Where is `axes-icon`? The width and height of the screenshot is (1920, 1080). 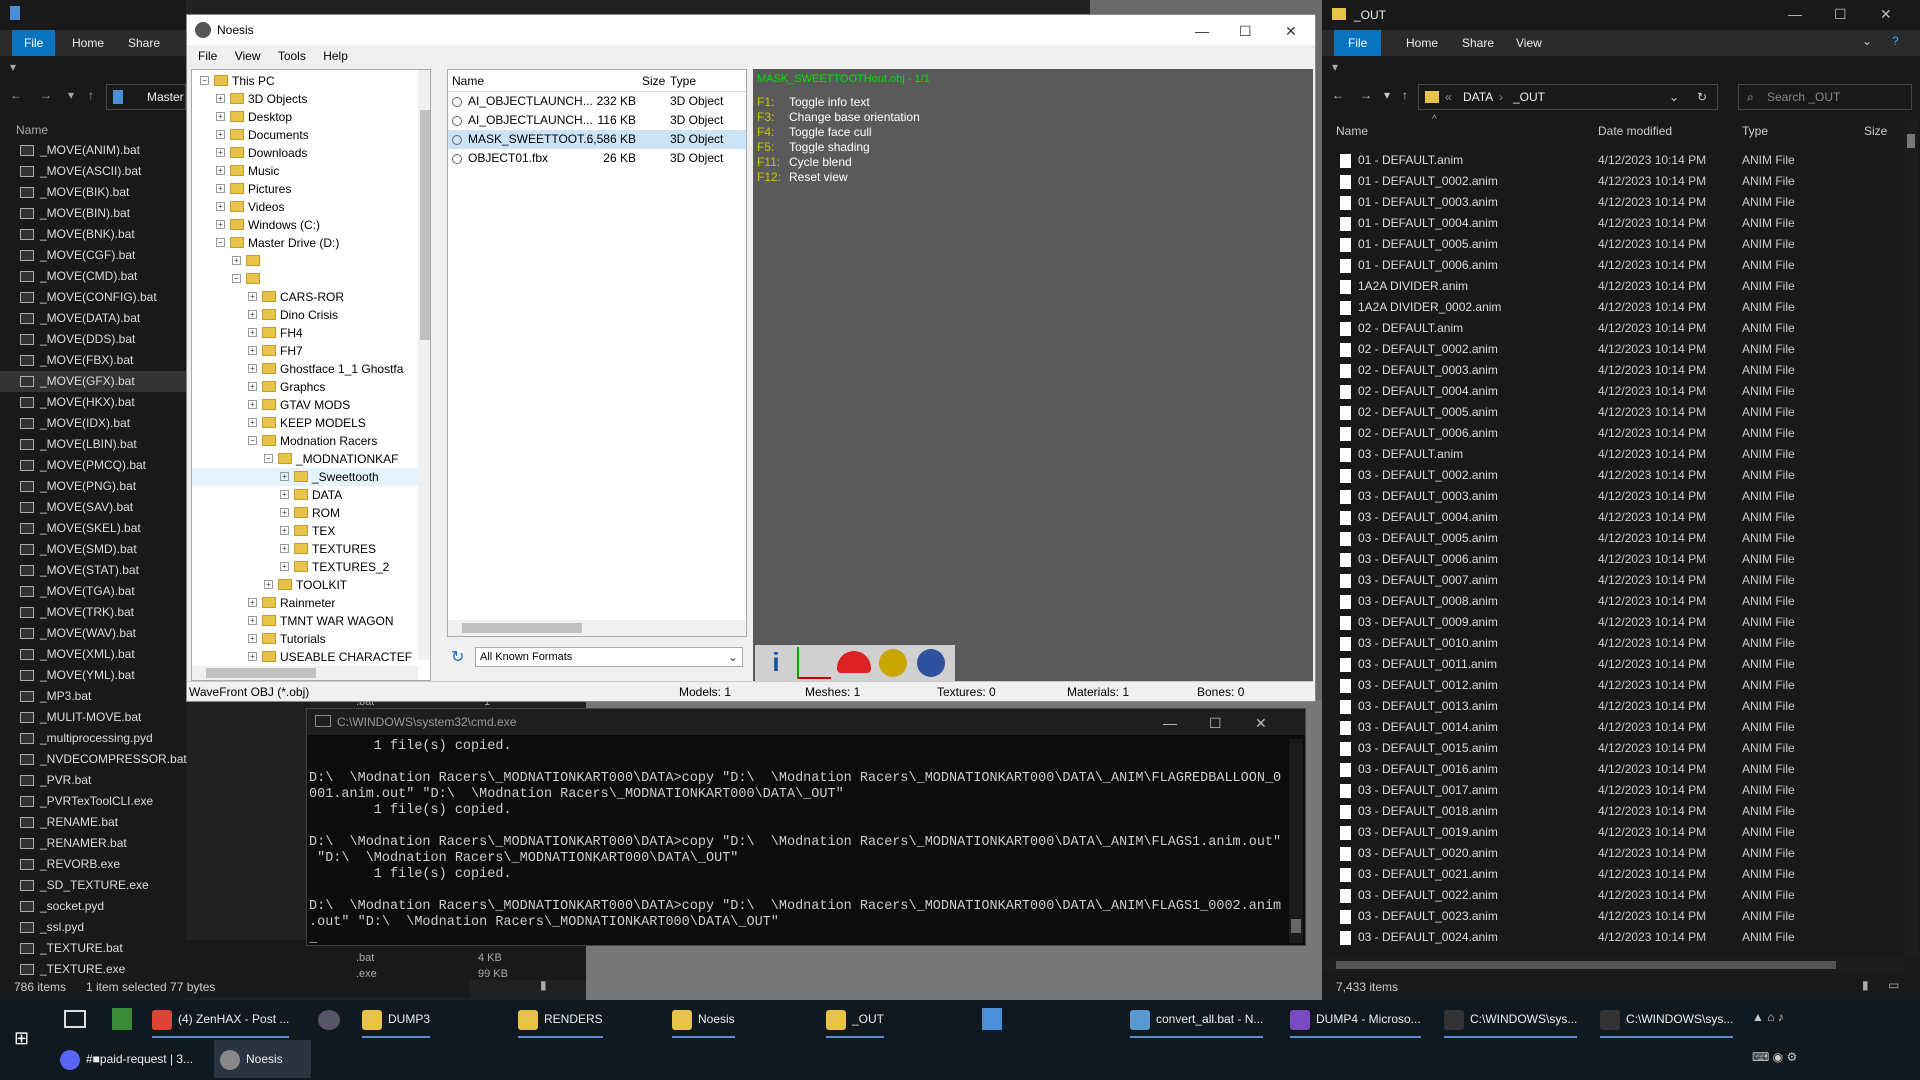
axes-icon is located at coordinates (814, 663).